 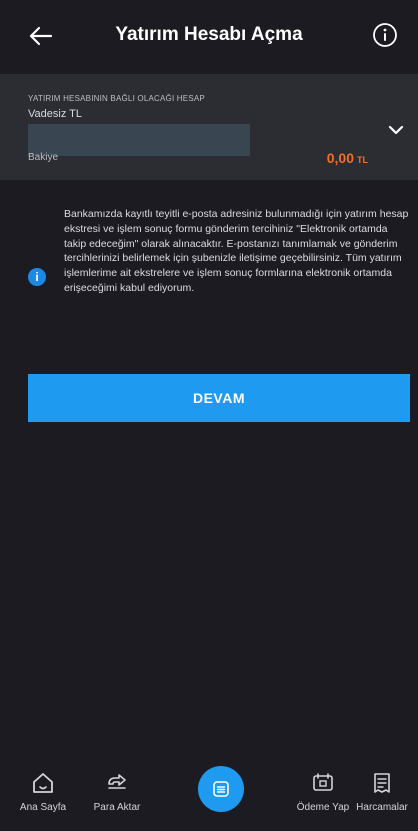 What do you see at coordinates (139, 140) in the screenshot?
I see `masked-account-number` at bounding box center [139, 140].